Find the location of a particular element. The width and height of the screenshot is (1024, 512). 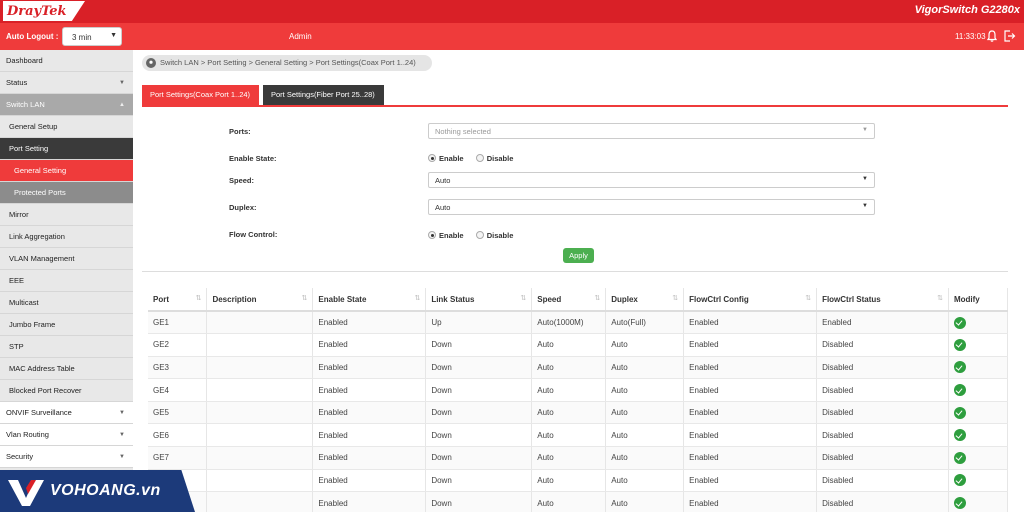

bell-icon is located at coordinates (992, 36).